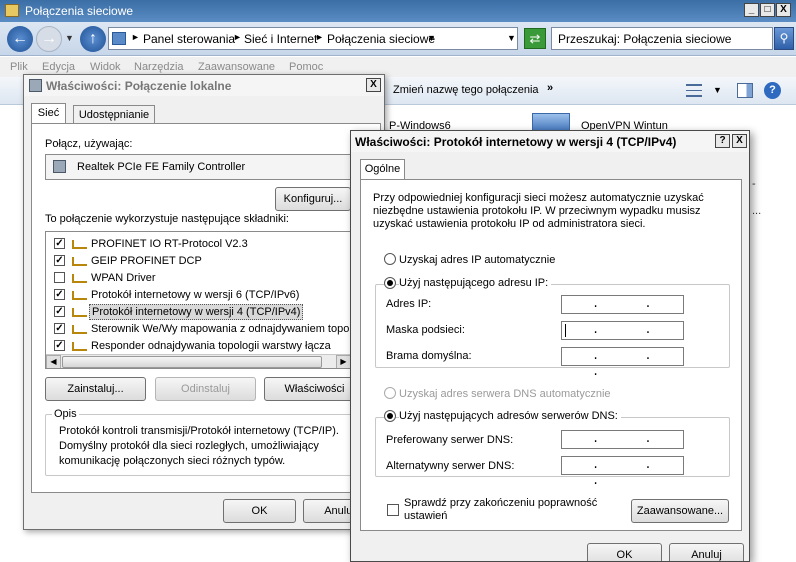  I want to click on preferred-dns-label: Preferowany serwer DNS:, so click(450, 440).